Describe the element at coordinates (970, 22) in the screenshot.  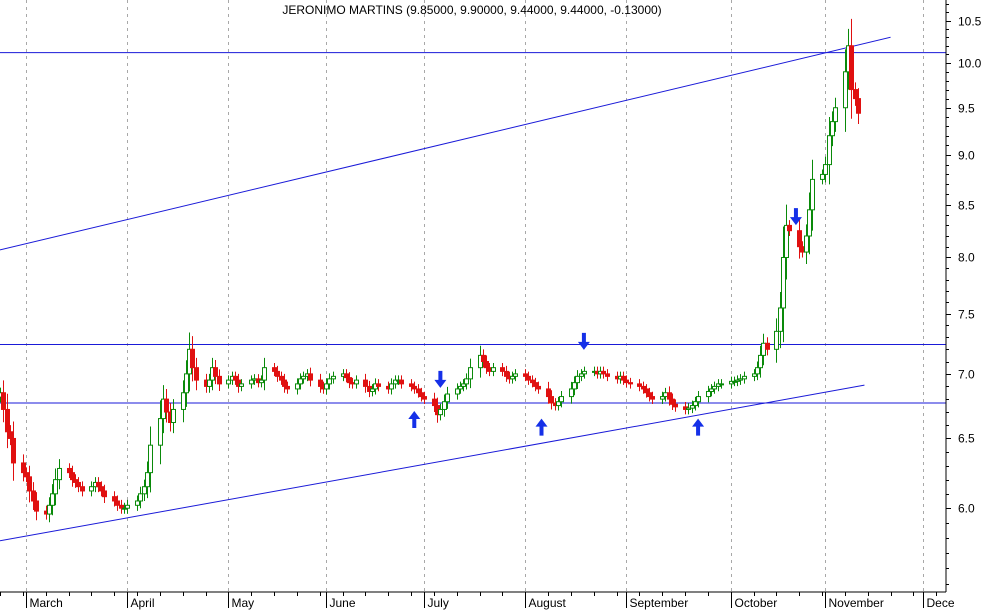
I see `y-tick-label: 10.5` at that location.